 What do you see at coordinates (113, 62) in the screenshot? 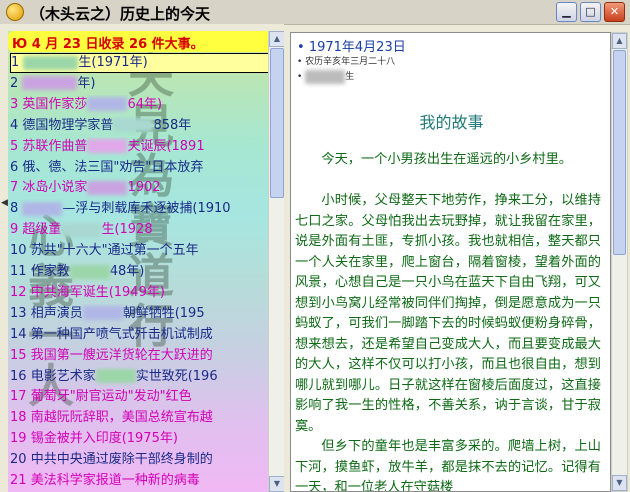
I see `item-text: 生(1971年)` at bounding box center [113, 62].